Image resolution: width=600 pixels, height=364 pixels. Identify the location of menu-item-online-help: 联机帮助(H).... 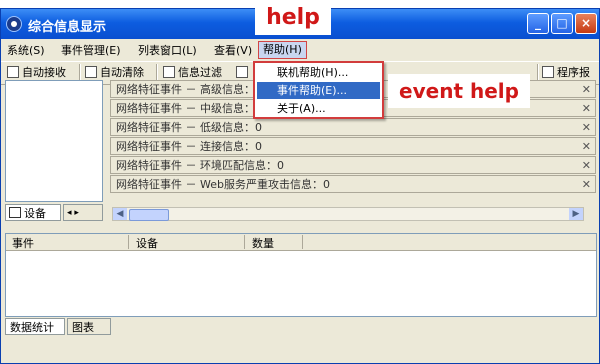
(318, 72).